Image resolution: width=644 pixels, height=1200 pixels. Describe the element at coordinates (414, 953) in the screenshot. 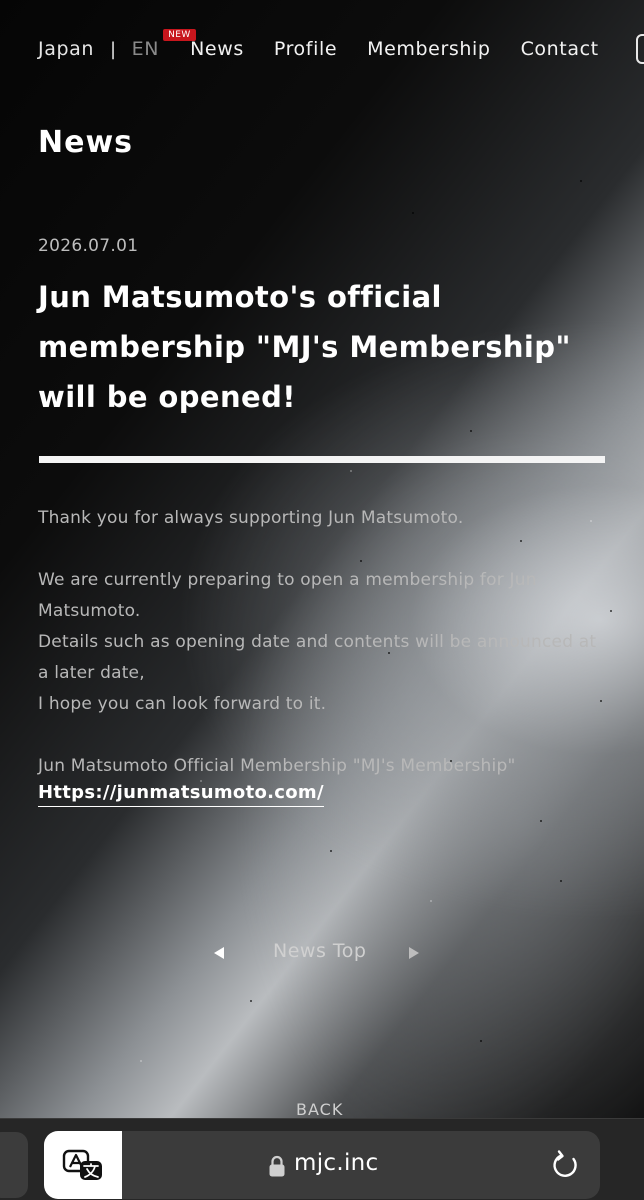

I see `next-arrow-icon` at that location.